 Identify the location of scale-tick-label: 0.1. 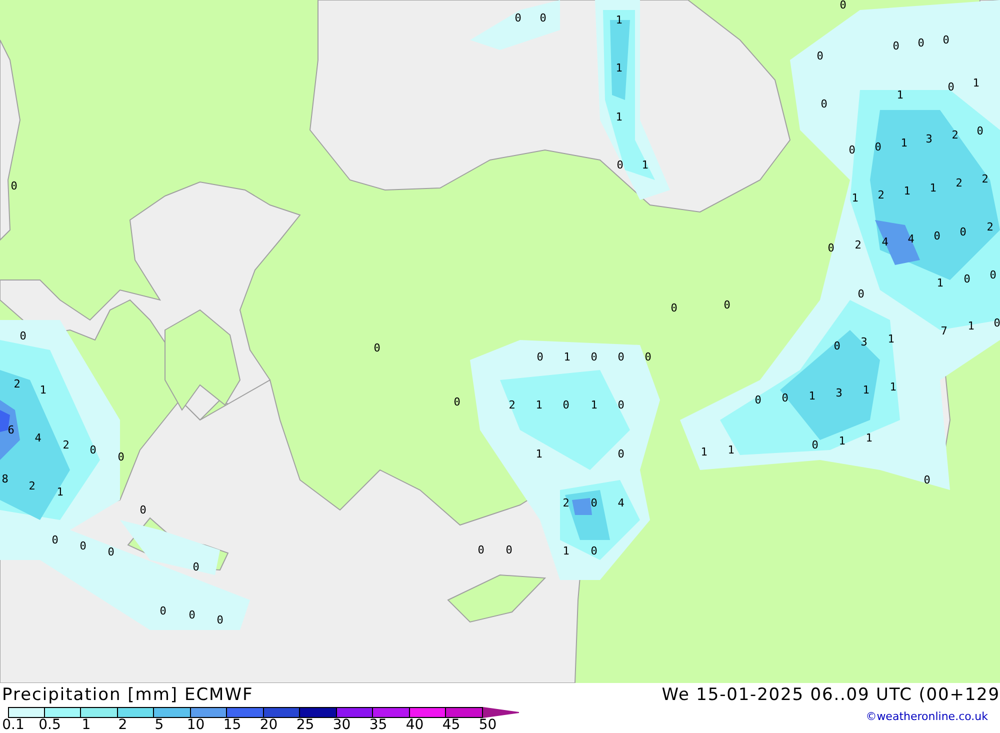
(13, 725).